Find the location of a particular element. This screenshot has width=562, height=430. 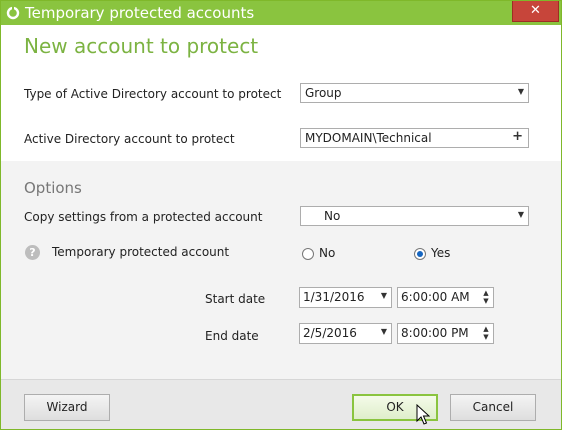

title-bar: Temporary protected accounts ✕ is located at coordinates (281, 13).